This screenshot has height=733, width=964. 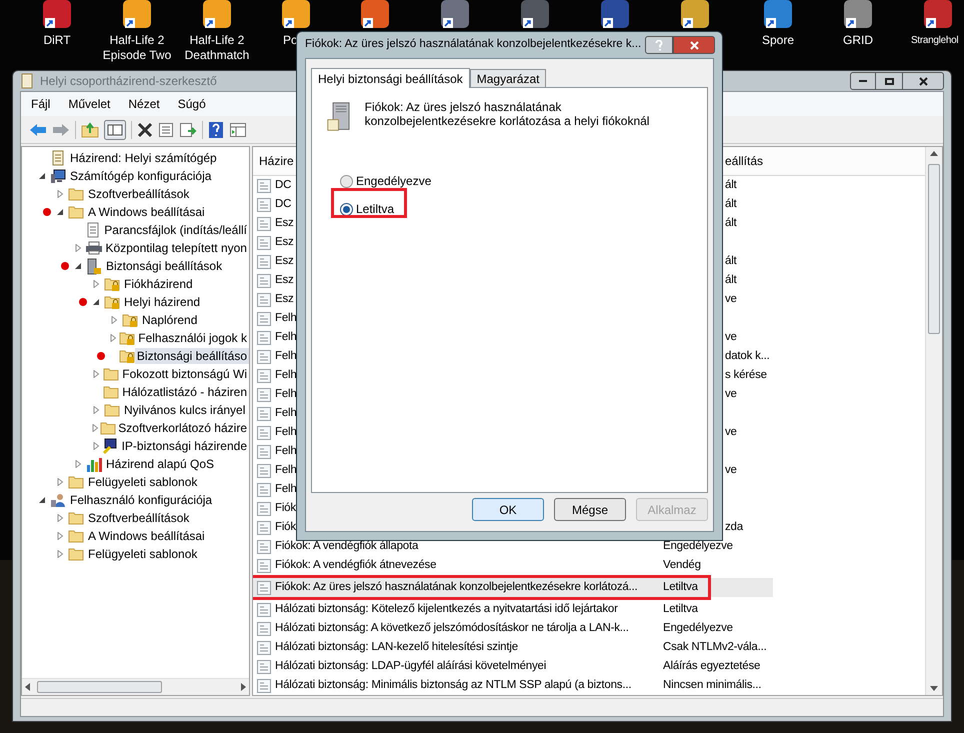 What do you see at coordinates (396, 646) in the screenshot?
I see `table-cell: Hálózati biztonság: LAN-kezelő hitelesítési szintje` at bounding box center [396, 646].